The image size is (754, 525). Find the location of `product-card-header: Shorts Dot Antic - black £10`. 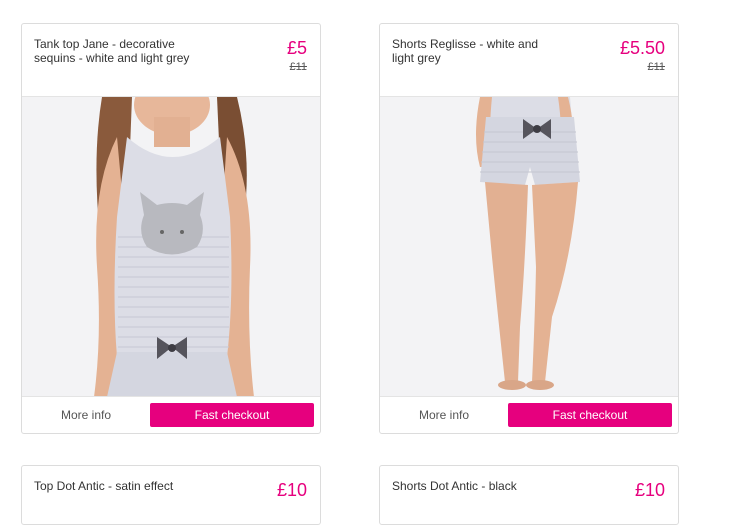

product-card-header: Shorts Dot Antic - black £10 is located at coordinates (529, 495).